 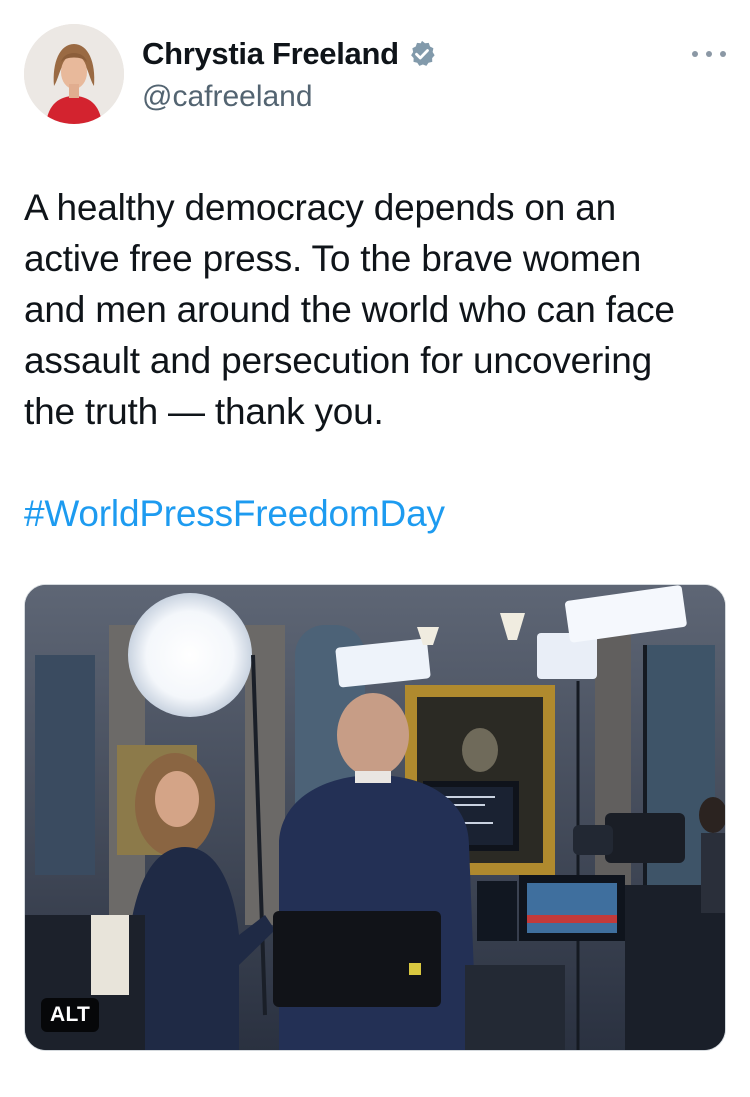 I want to click on name-row: Chrystia Freeland, so click(x=289, y=54).